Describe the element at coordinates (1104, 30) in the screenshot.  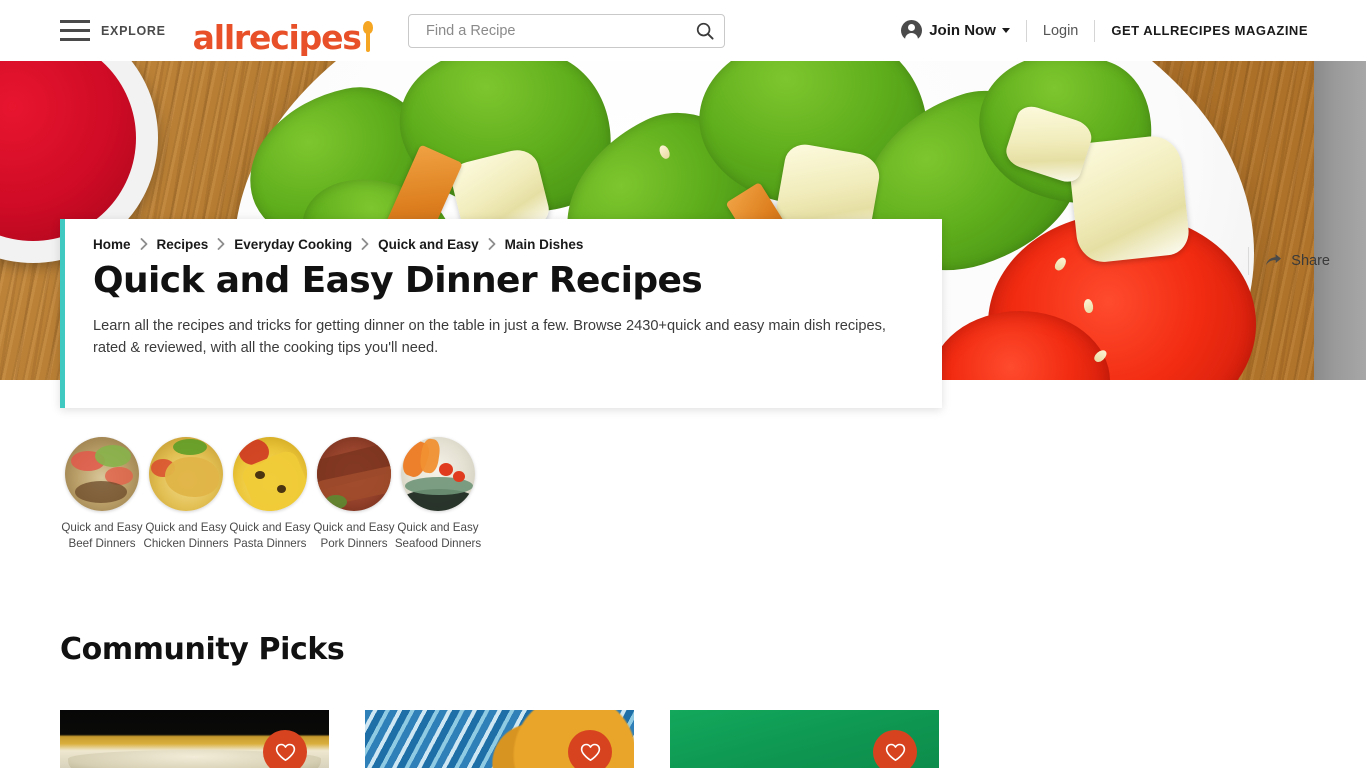
I see `header-right-group: Join Now Login GET ALLRECIPES MAGAZINE` at that location.